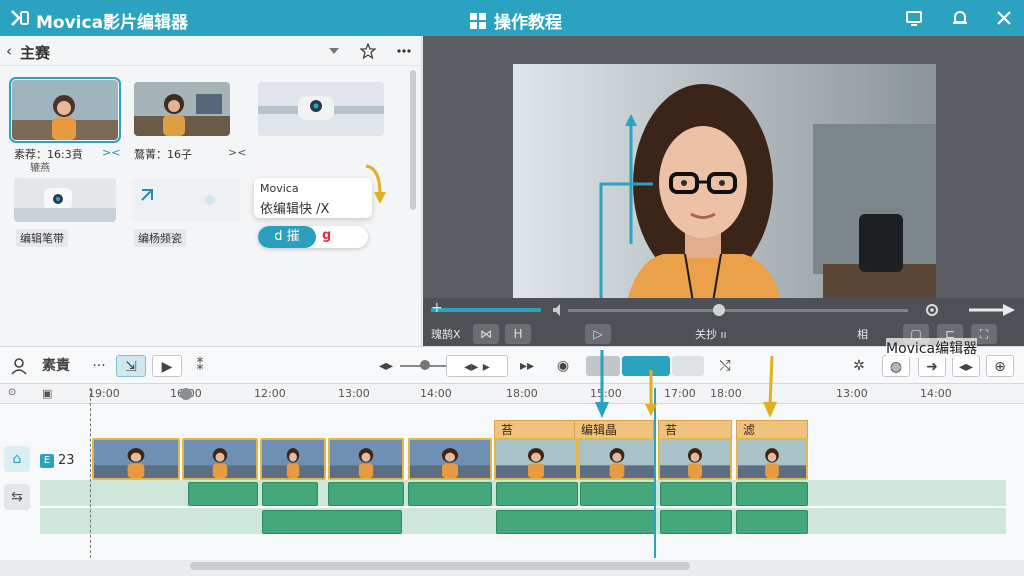  What do you see at coordinates (772, 430) in the screenshot?
I see `clip-tag-4: 滤` at bounding box center [772, 430].